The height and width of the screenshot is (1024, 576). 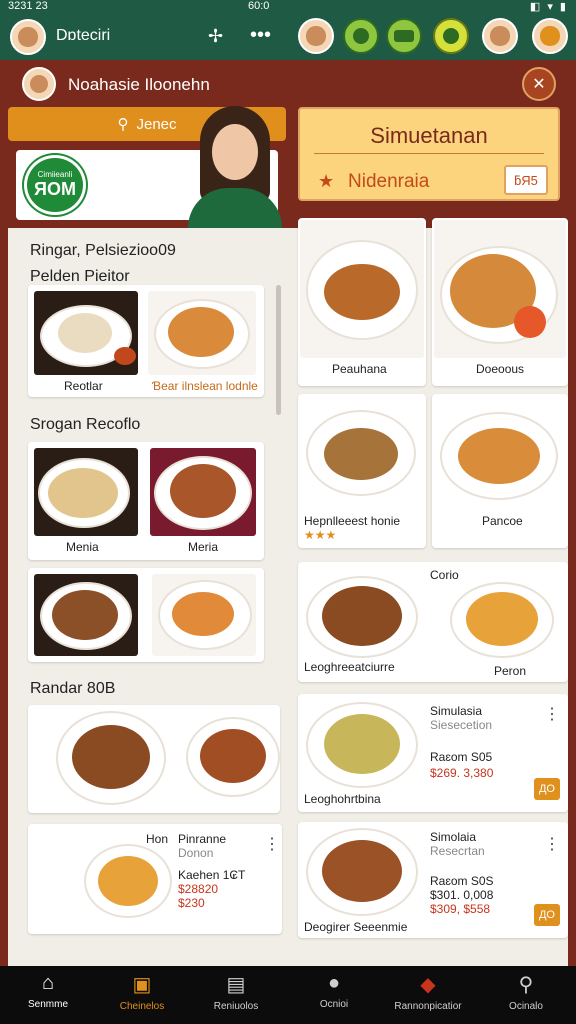 What do you see at coordinates (428, 985) in the screenshot?
I see `notification-icon: ◆` at bounding box center [428, 985].